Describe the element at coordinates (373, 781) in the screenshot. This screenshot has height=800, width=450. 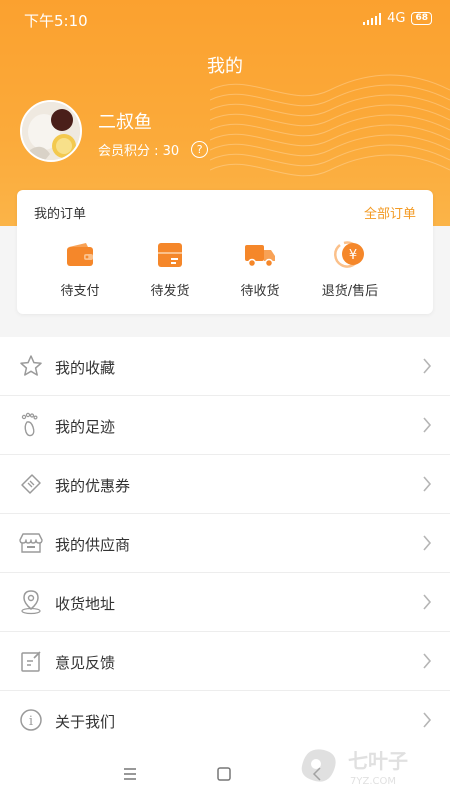
I see `svg-text: 7YZ.COM` at that location.